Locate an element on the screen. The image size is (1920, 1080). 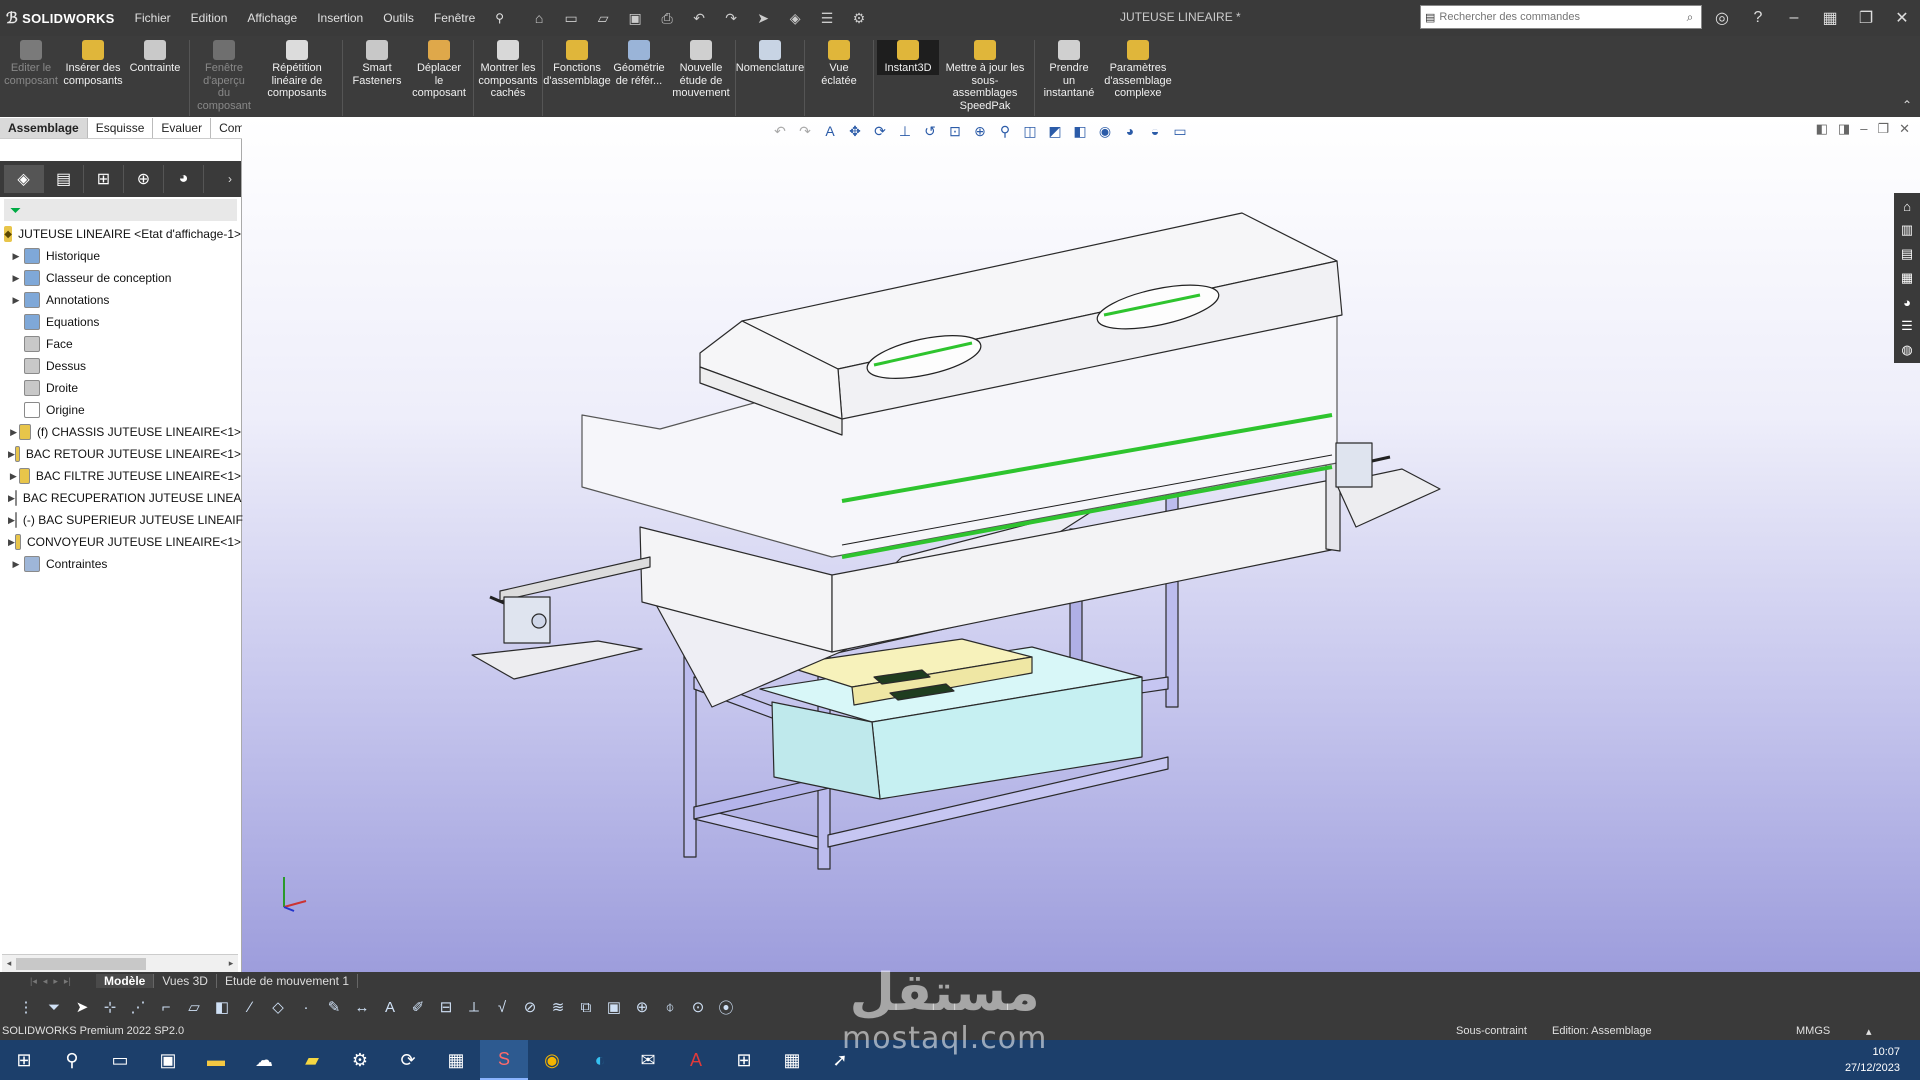
display-manager-tab-icon: ◕ is located at coordinates (184, 179).